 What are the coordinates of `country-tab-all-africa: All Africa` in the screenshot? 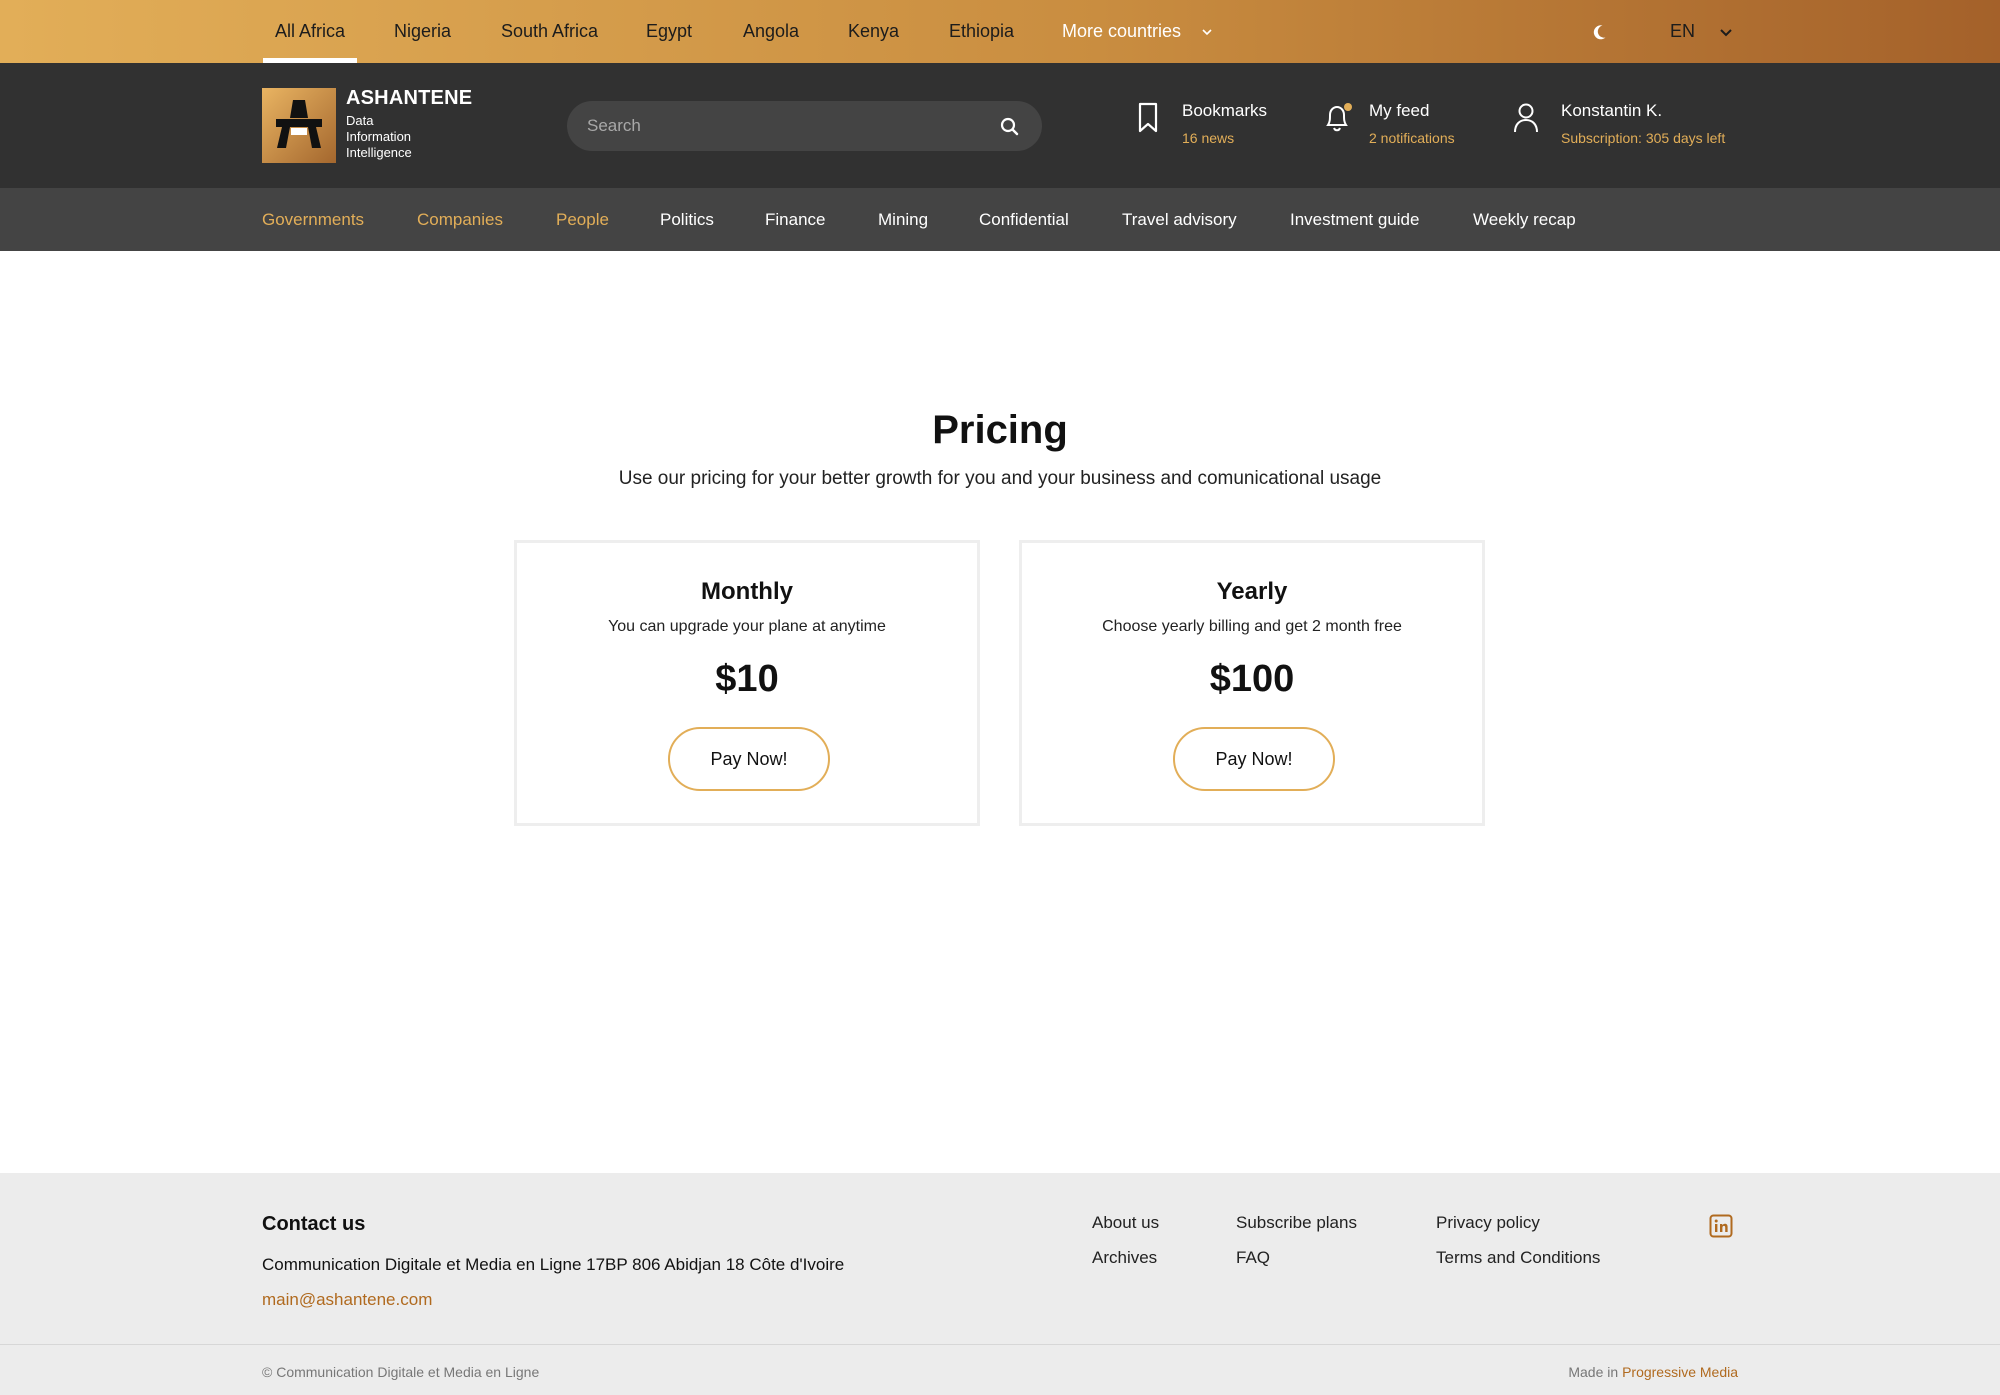 It's located at (310, 31).